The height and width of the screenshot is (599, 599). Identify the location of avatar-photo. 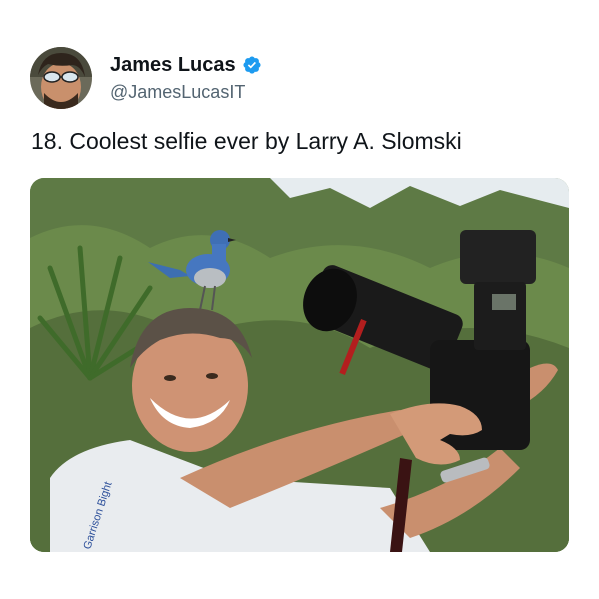
(61, 78).